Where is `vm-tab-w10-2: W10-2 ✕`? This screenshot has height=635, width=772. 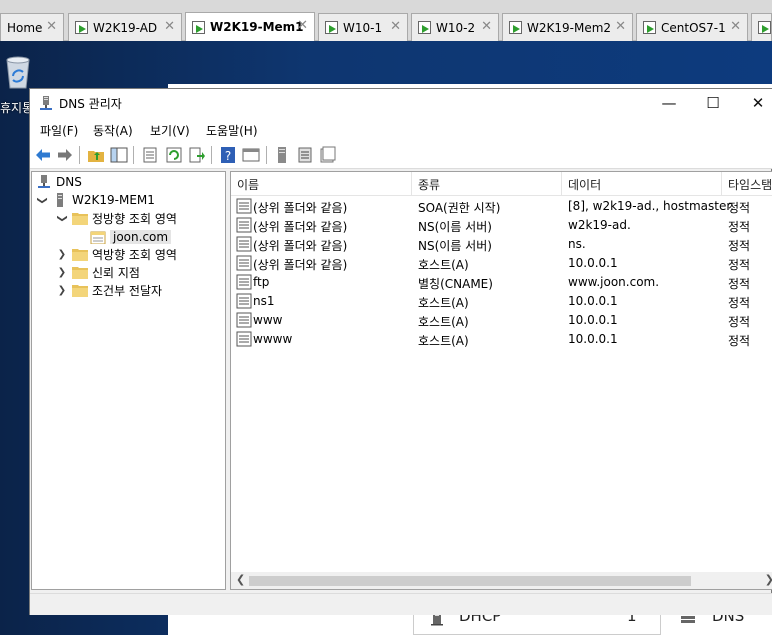
vm-tab-w10-2: W10-2 ✕ is located at coordinates (455, 27).